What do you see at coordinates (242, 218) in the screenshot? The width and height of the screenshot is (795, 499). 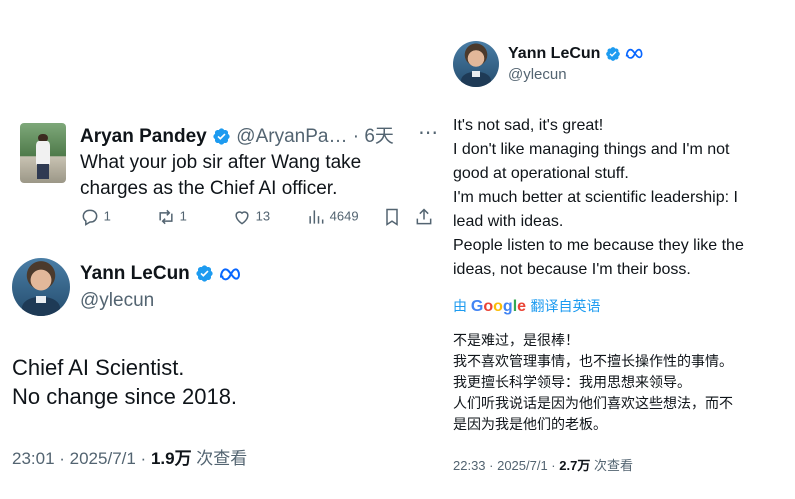 I see `like-icon` at bounding box center [242, 218].